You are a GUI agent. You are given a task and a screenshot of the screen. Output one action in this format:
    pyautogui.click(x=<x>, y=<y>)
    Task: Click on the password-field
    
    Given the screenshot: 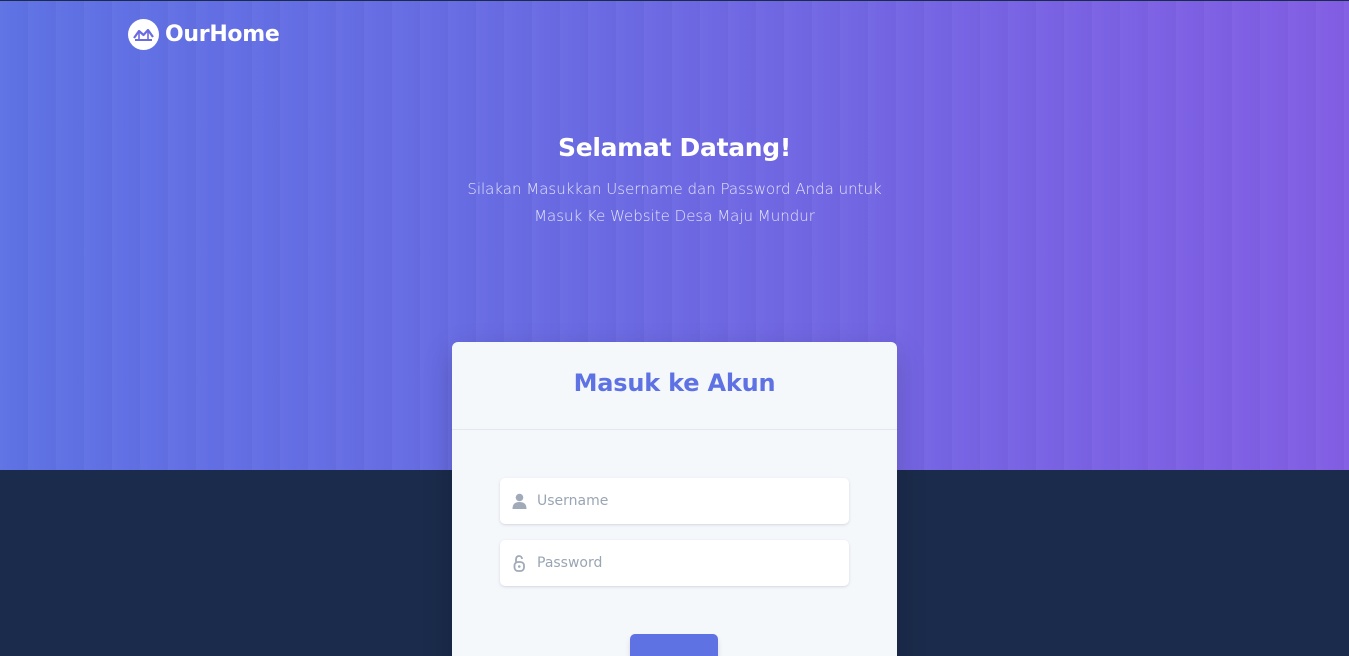 What is the action you would take?
    pyautogui.click(x=674, y=563)
    